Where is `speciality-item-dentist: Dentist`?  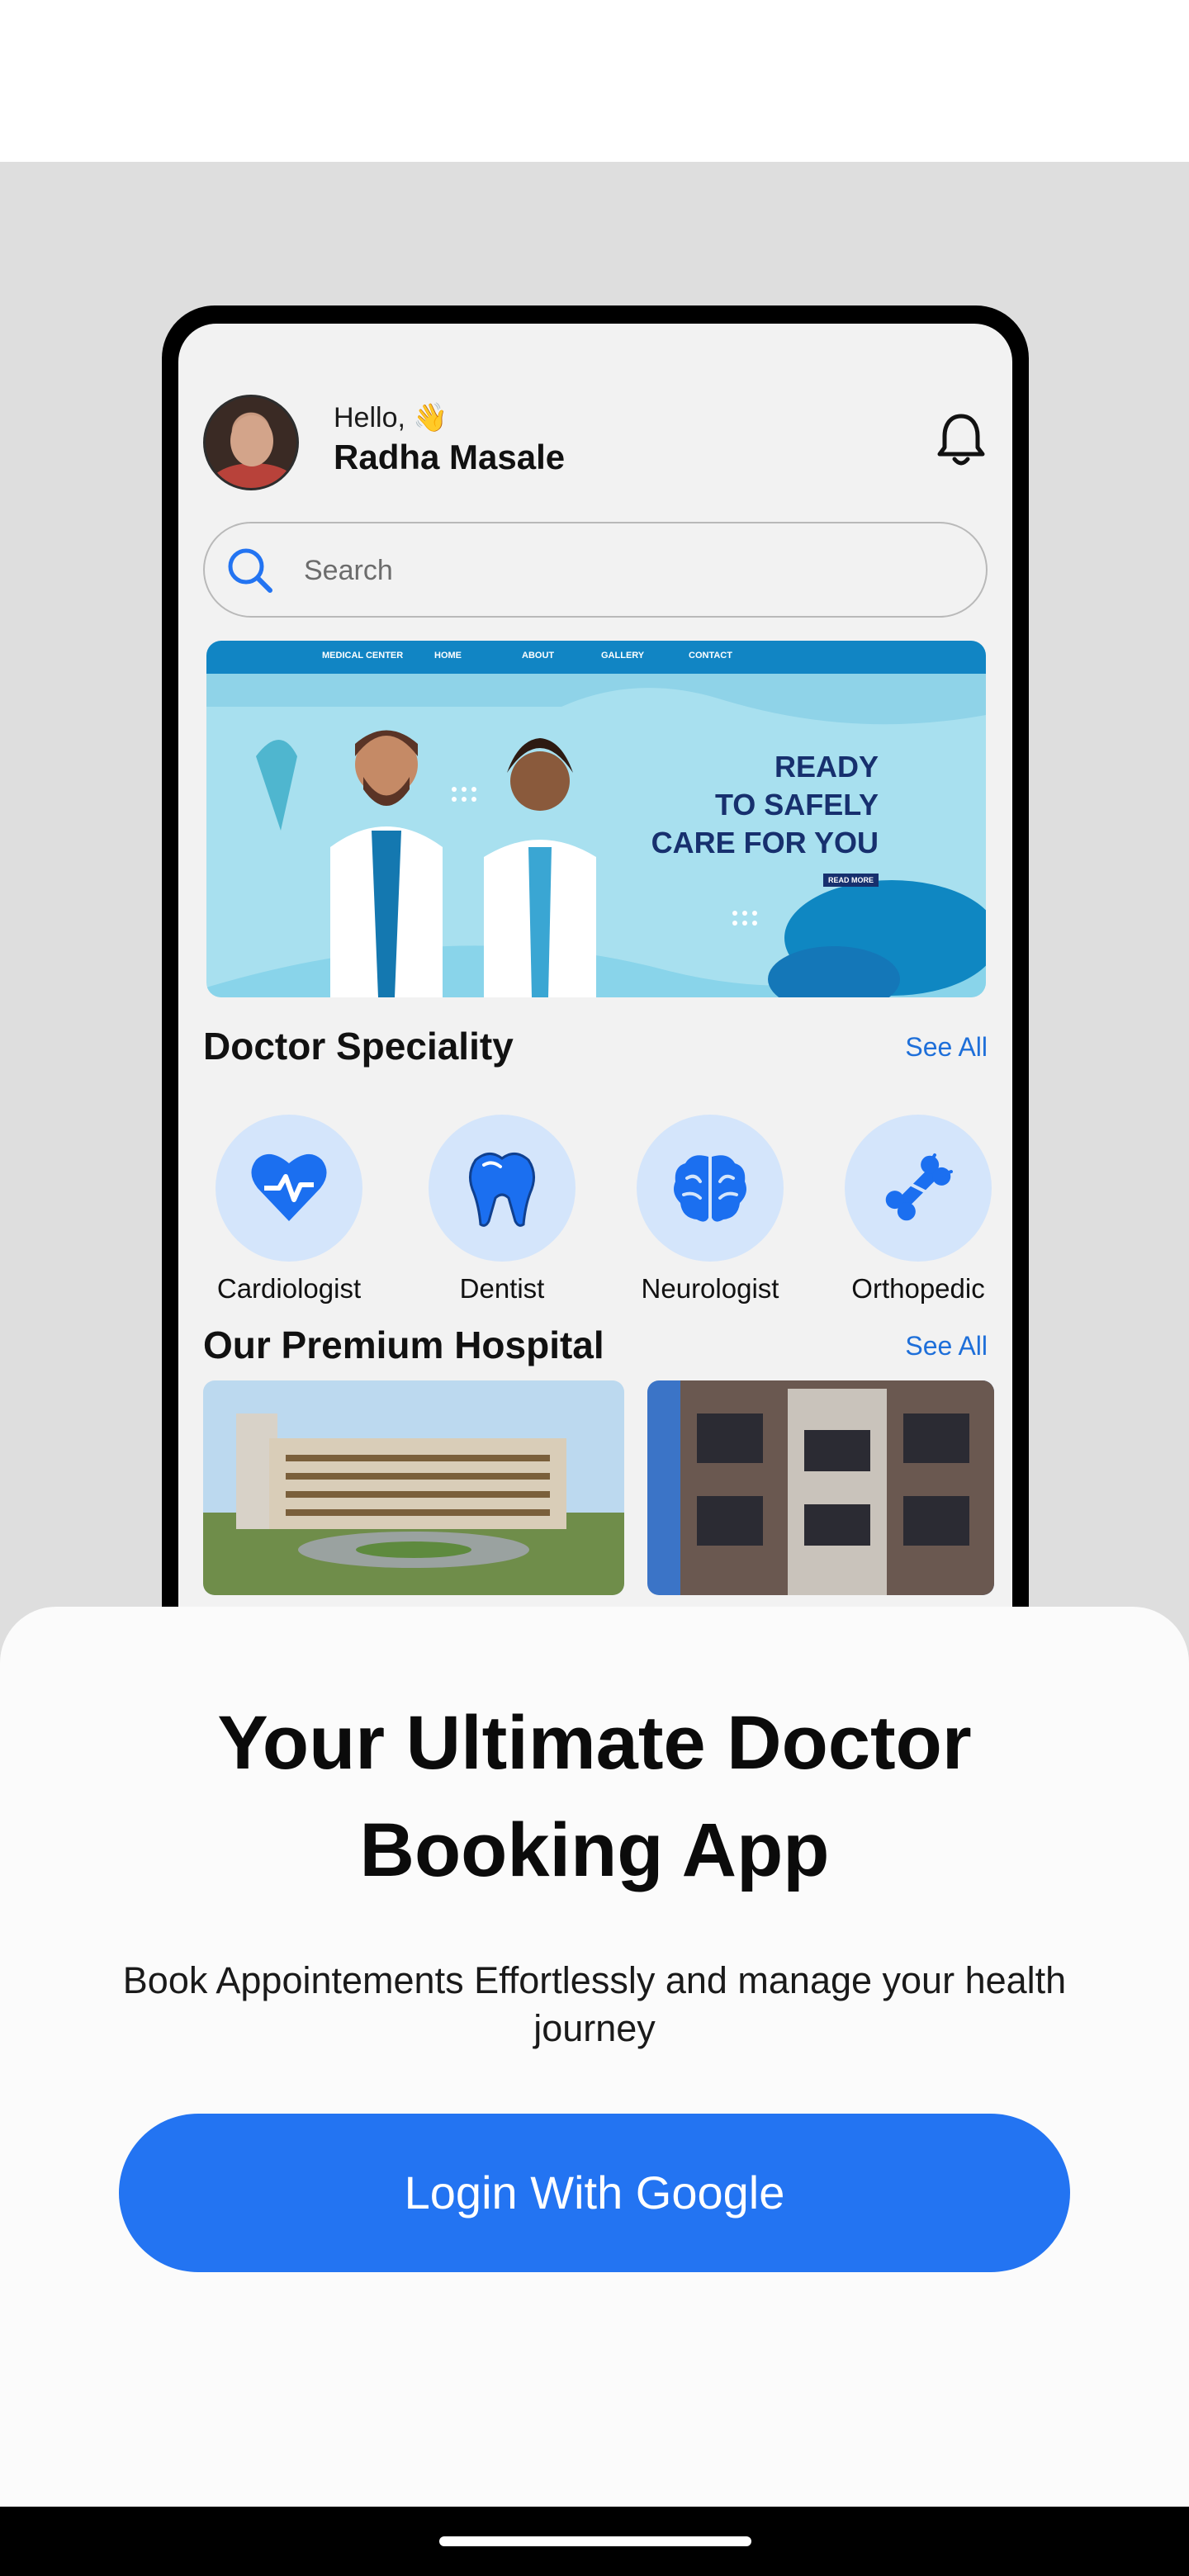
speciality-item-dentist: Dentist is located at coordinates (502, 1210).